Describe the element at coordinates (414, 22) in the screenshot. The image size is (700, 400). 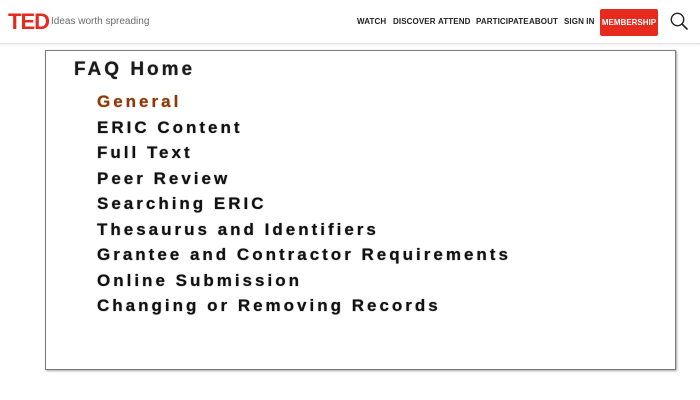
I see `nav-discover: DISCOVER` at that location.